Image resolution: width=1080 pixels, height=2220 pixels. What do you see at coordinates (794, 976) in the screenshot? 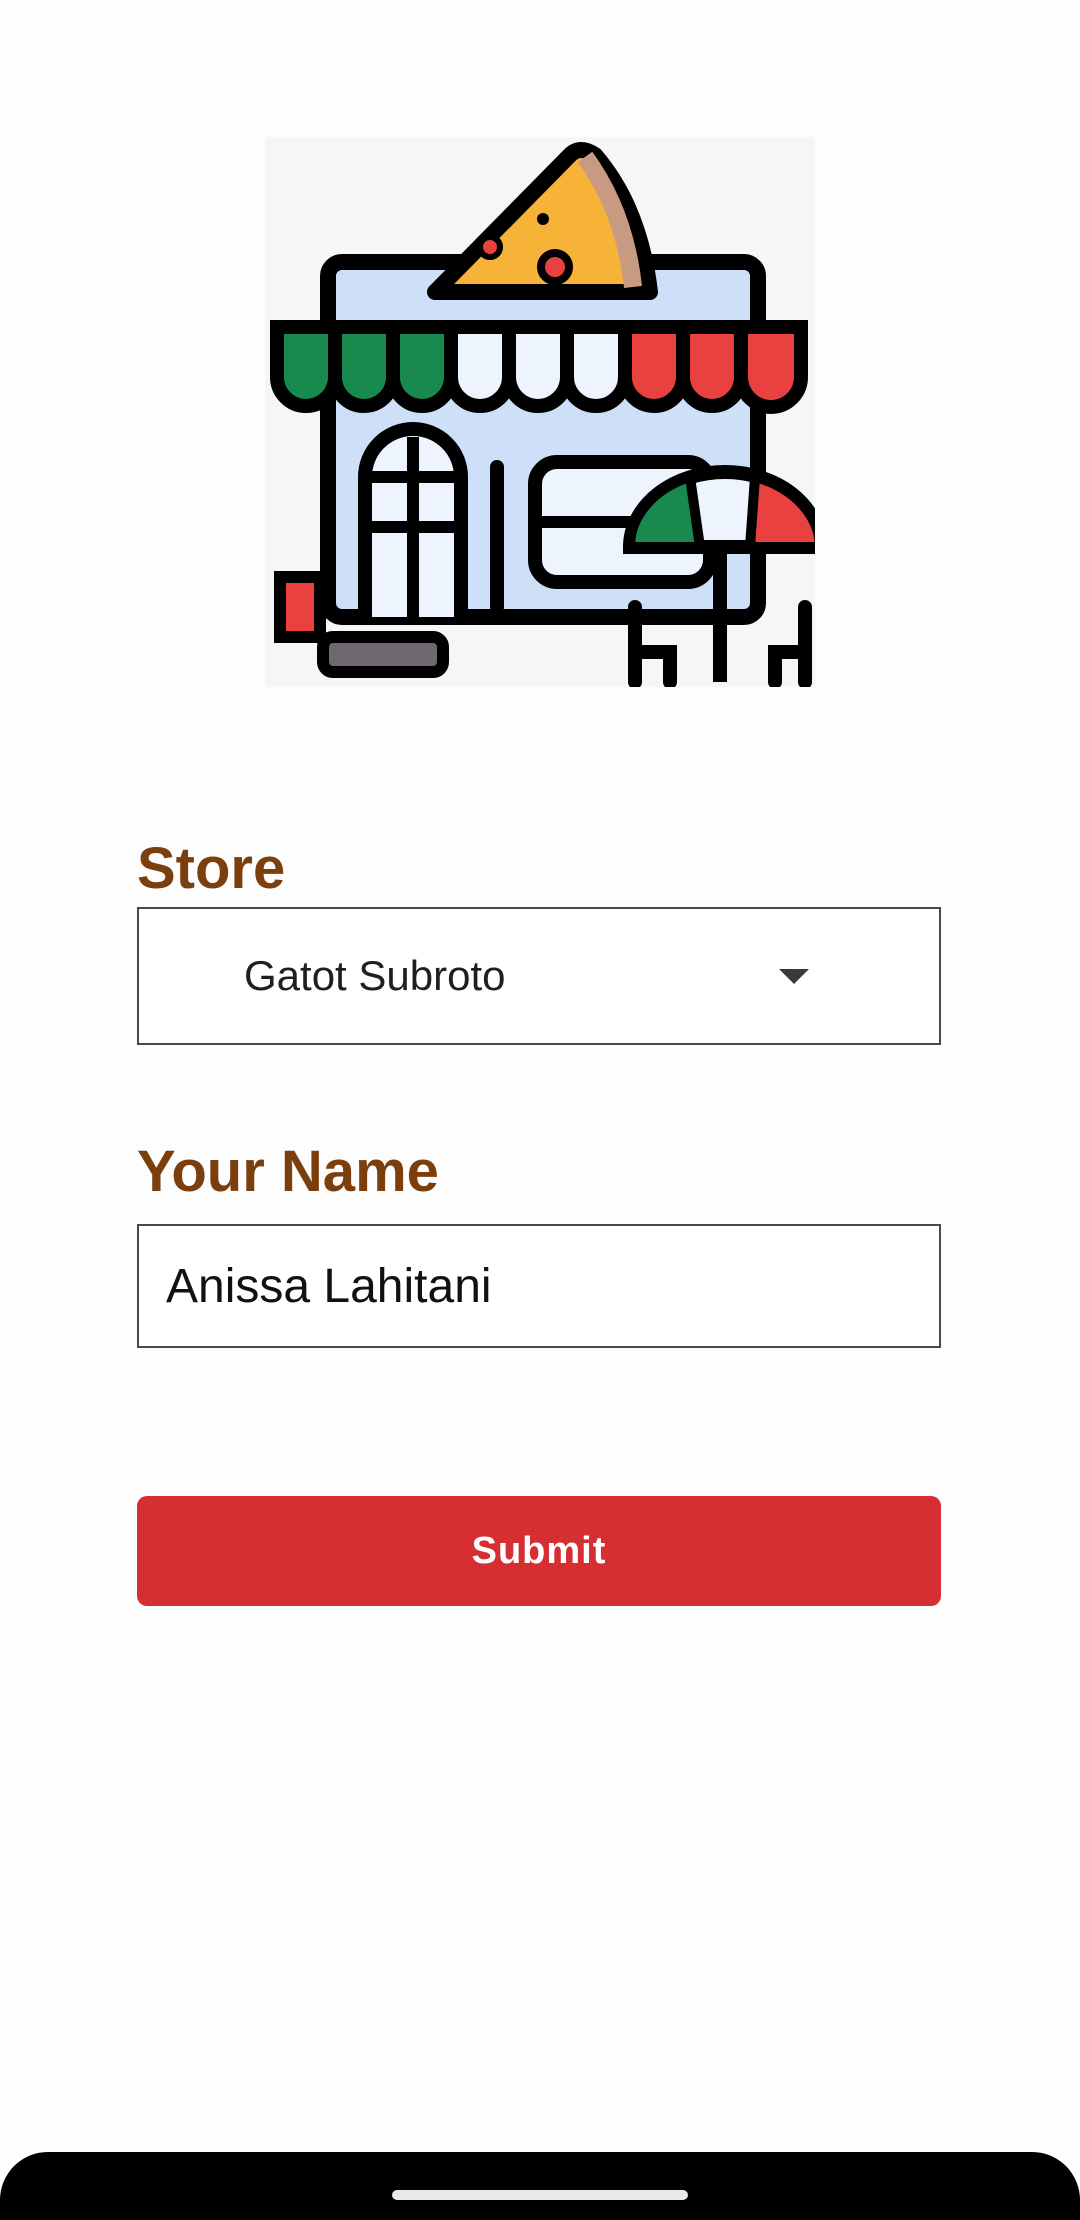
I see `chevron-down-icon` at bounding box center [794, 976].